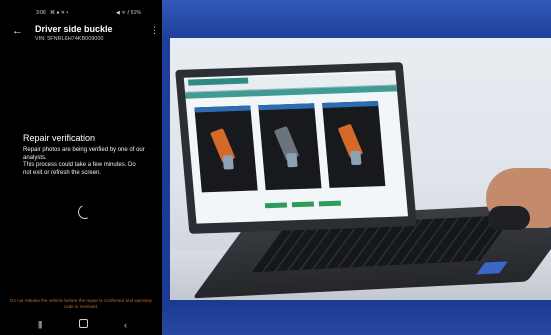  What do you see at coordinates (85, 212) in the screenshot?
I see `loading-spinner-icon` at bounding box center [85, 212].